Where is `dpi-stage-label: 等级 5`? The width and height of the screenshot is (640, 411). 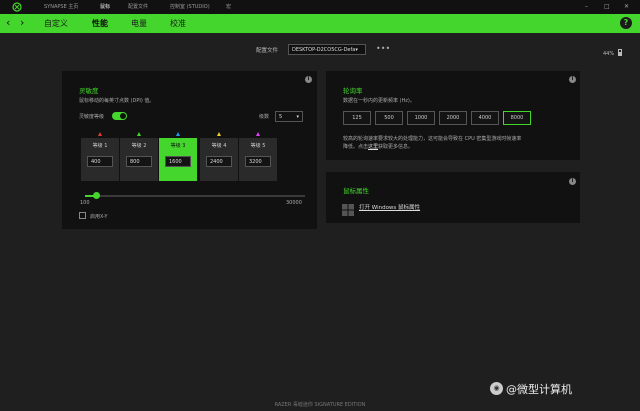 dpi-stage-label: 等级 5 is located at coordinates (258, 146).